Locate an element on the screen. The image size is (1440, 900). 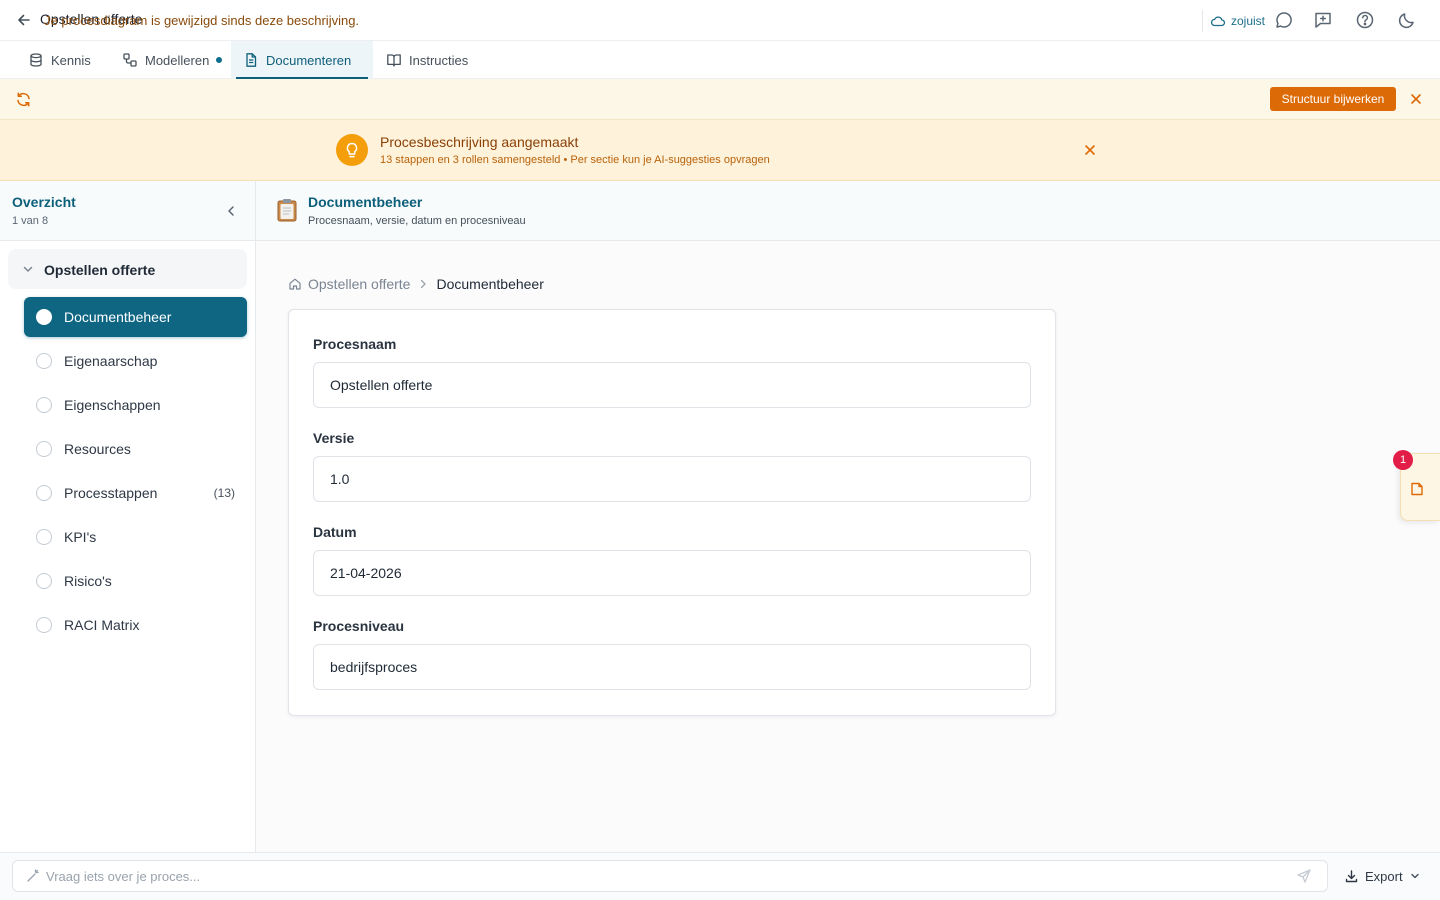
breadcrumb-home: Opstellen offerte is located at coordinates (359, 284).